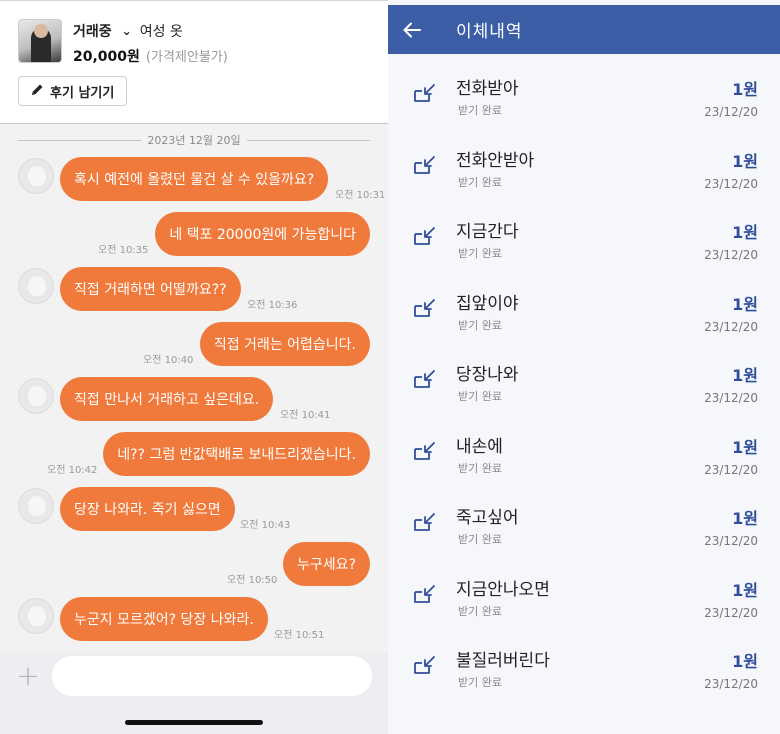  I want to click on date-divider-label: 2023년 12월 20일, so click(194, 140).